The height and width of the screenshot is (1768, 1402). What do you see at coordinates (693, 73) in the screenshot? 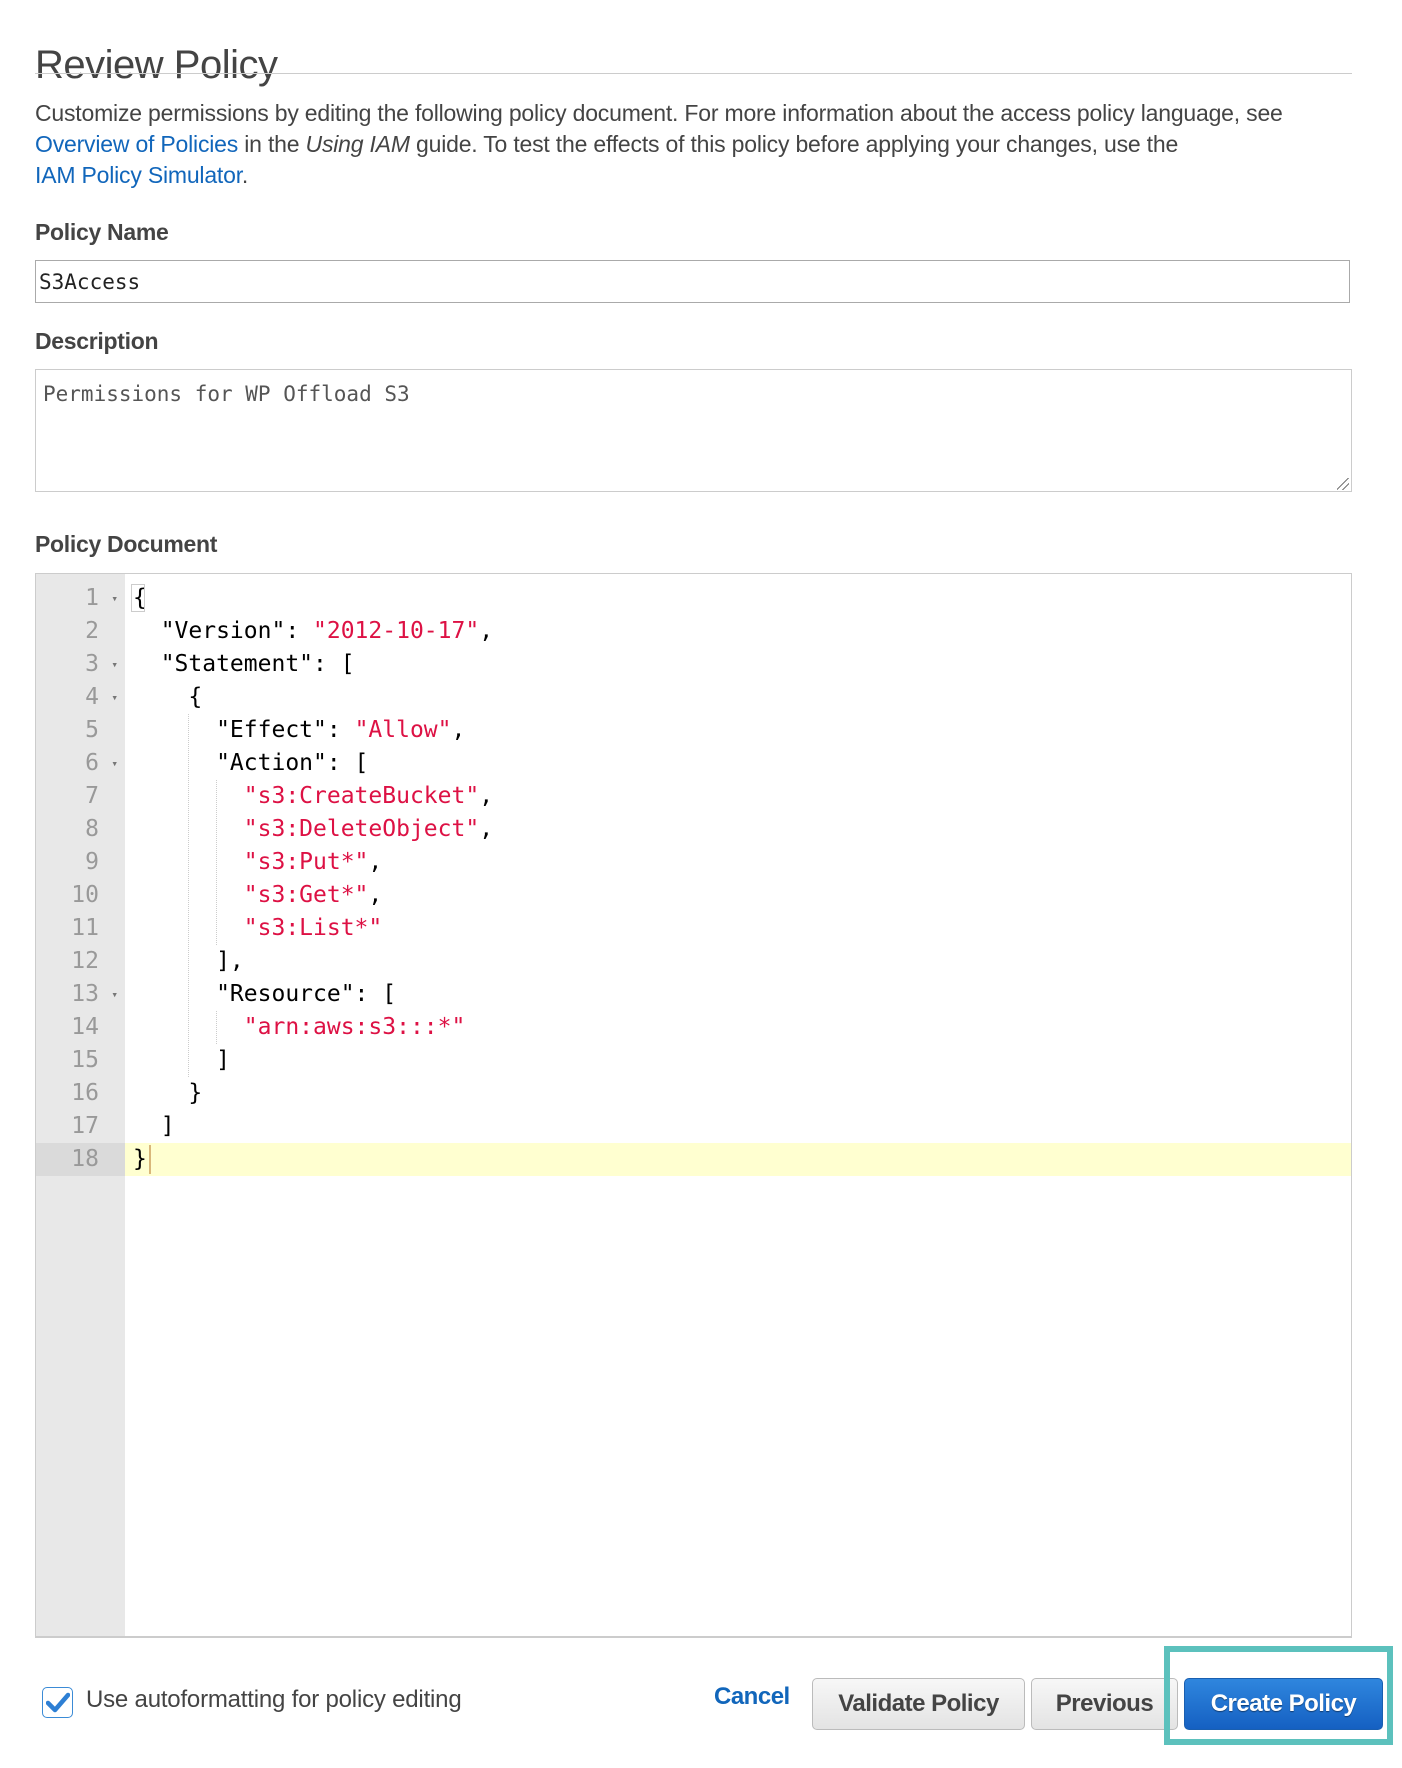
I see `title-divider` at bounding box center [693, 73].